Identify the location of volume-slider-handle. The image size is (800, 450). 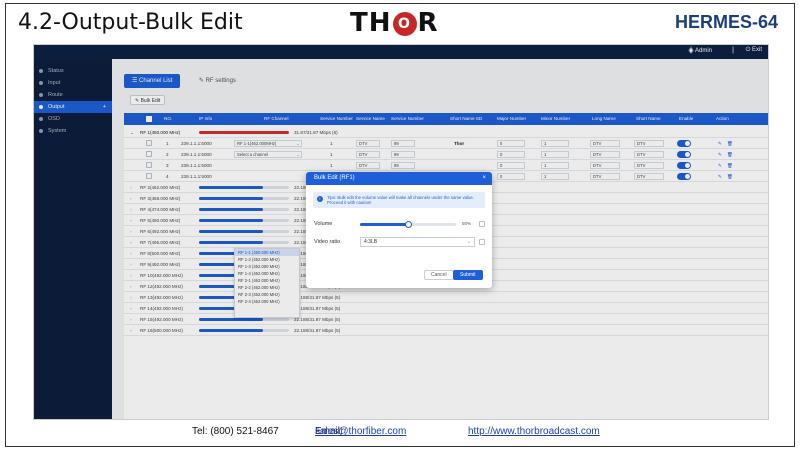
(408, 224).